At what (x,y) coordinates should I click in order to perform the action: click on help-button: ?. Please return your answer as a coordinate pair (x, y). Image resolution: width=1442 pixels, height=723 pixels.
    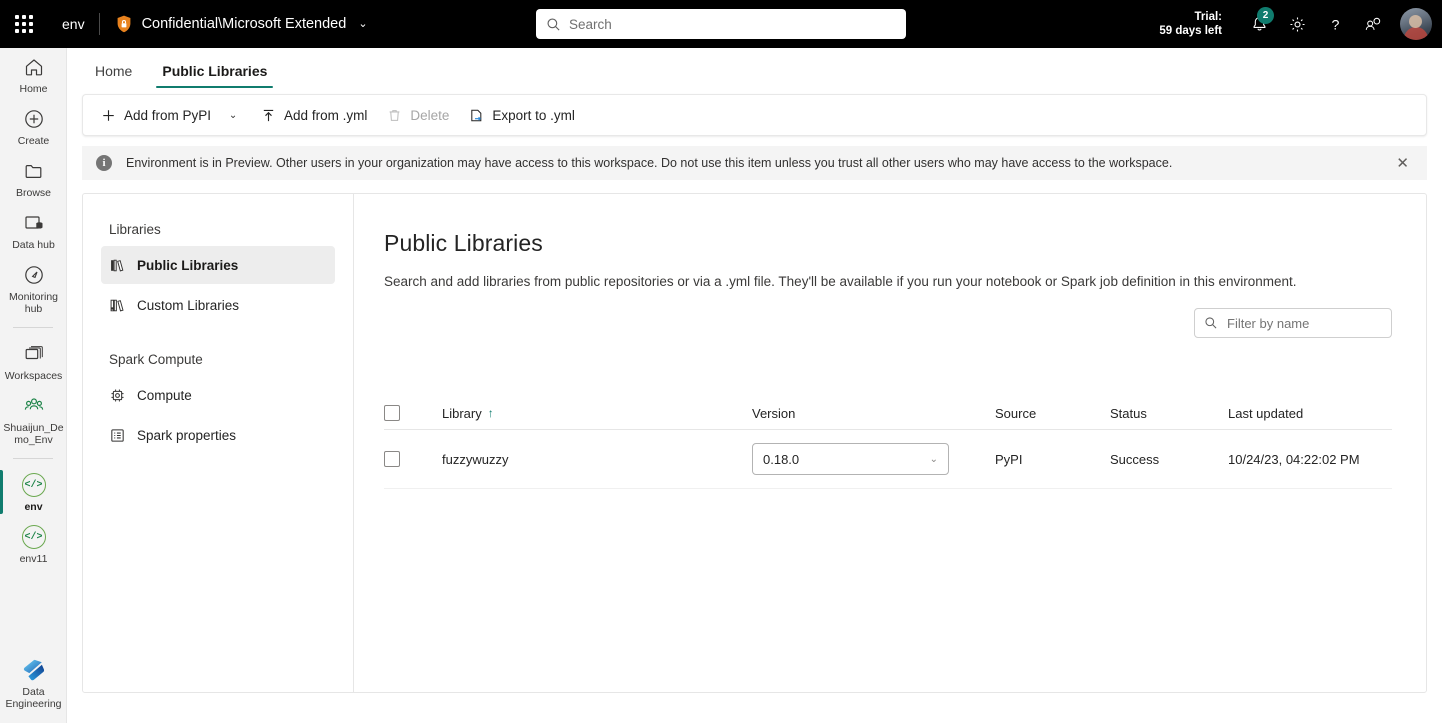
    Looking at the image, I should click on (1335, 24).